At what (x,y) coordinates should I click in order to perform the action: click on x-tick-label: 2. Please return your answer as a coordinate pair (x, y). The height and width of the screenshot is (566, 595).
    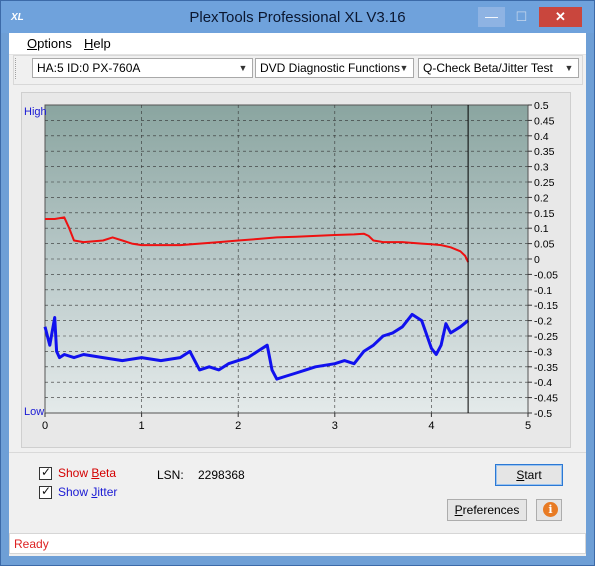
    Looking at the image, I should click on (238, 426).